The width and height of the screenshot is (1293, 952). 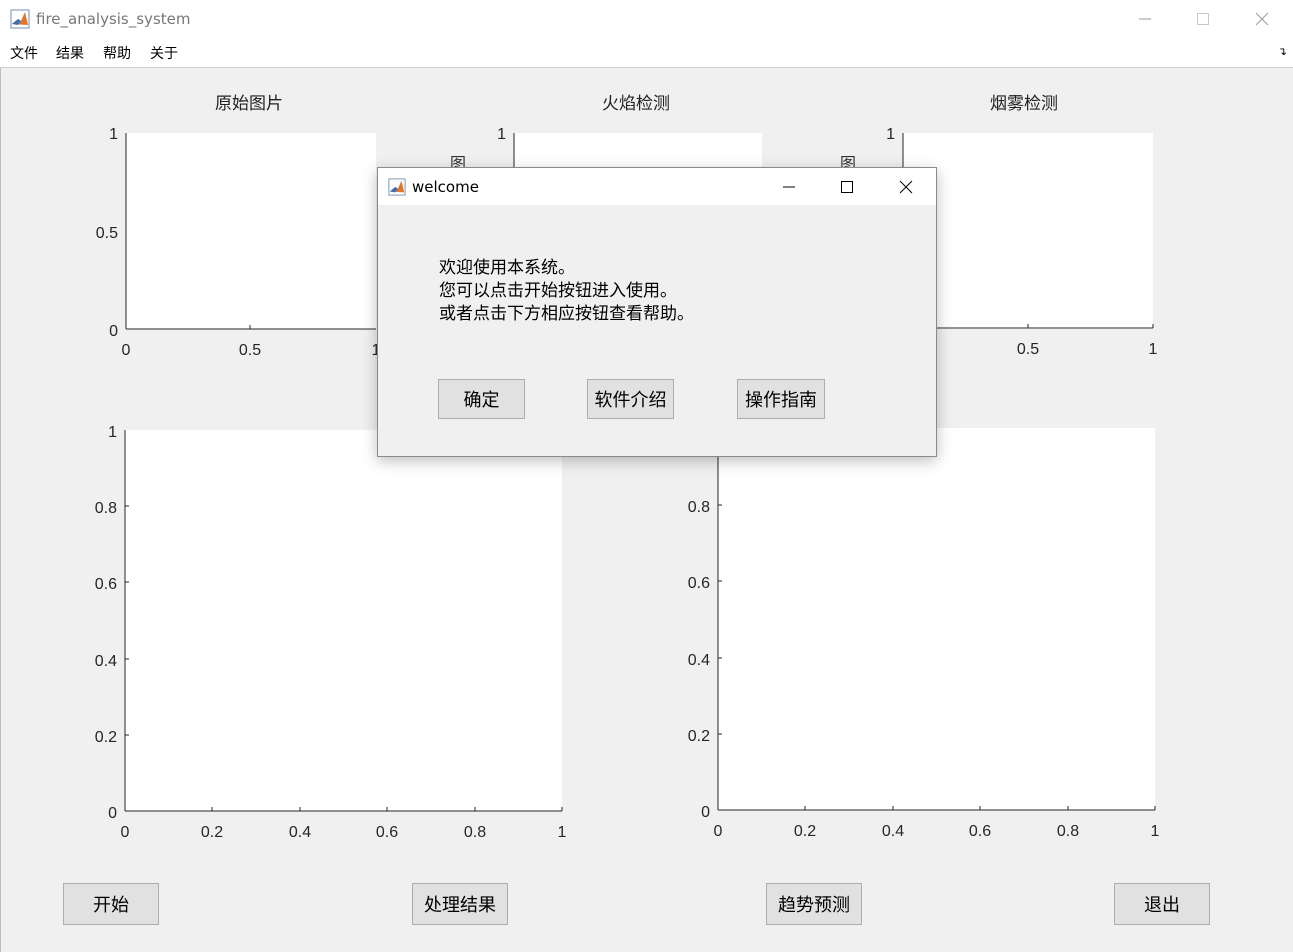 I want to click on original-image-axes: 1 0.5 0 0 0.5 1, so click(x=238, y=242).